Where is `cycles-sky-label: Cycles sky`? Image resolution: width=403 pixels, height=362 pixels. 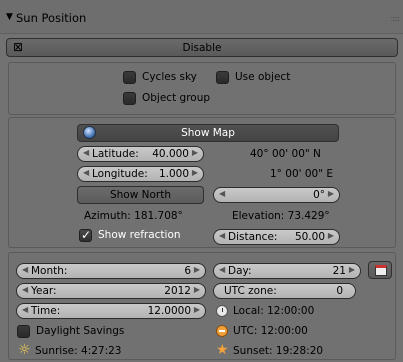 cycles-sky-label: Cycles sky is located at coordinates (169, 77).